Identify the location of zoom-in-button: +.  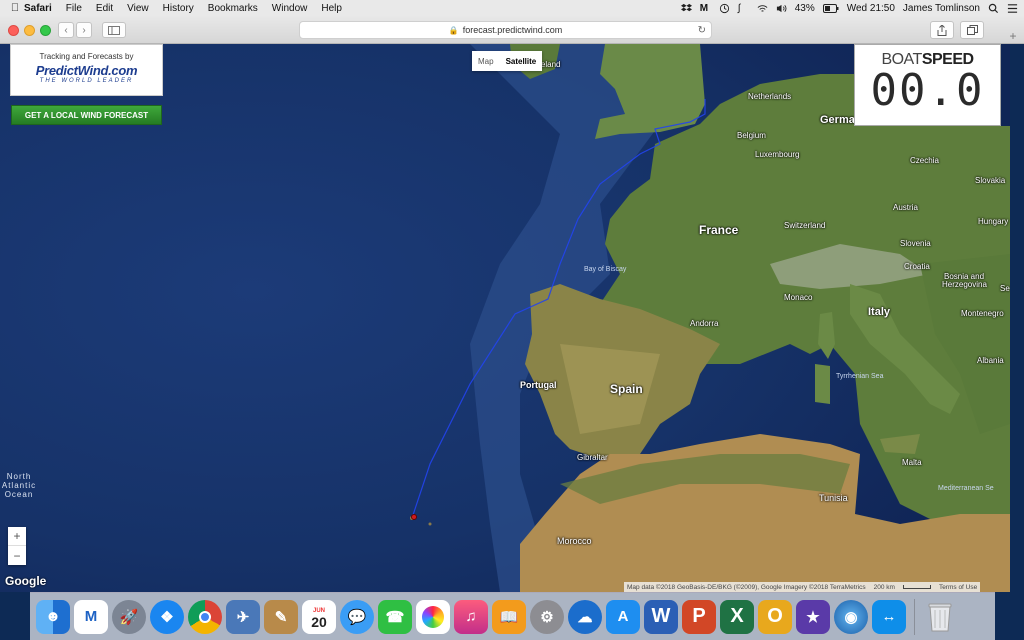
(17, 536).